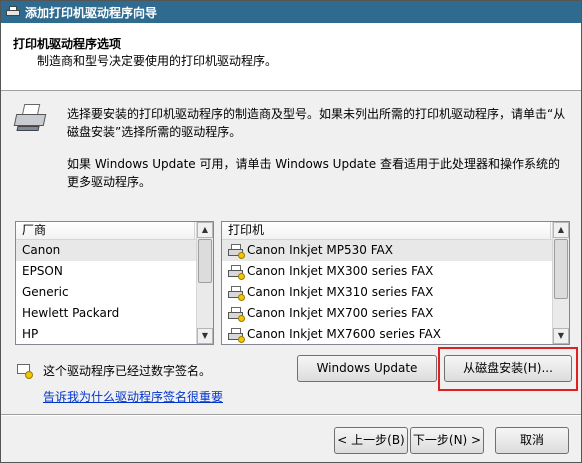 Image resolution: width=582 pixels, height=463 pixels. I want to click on signature-status: 这个驱动程序已经过数字签名。, so click(127, 371).